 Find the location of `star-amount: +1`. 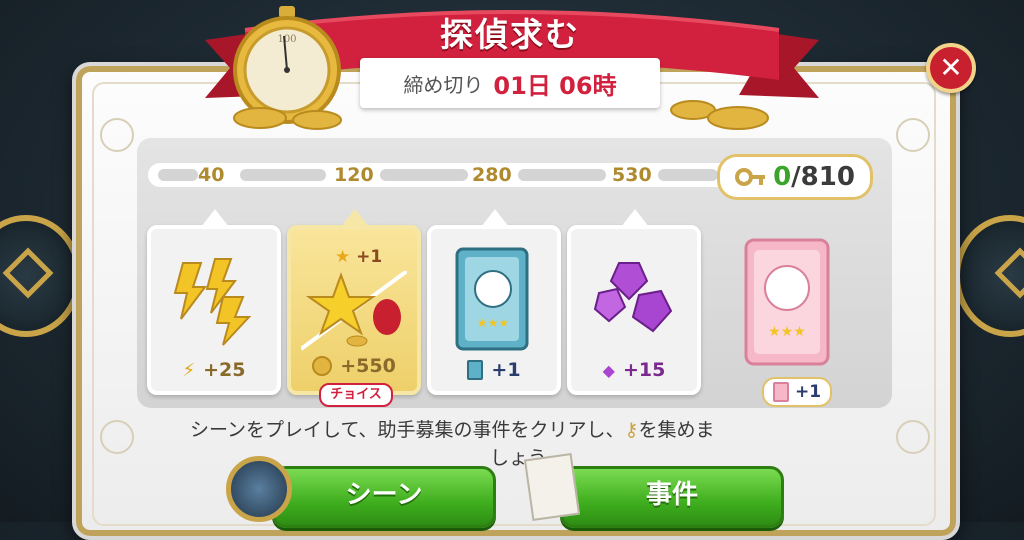

star-amount: +1 is located at coordinates (369, 257).